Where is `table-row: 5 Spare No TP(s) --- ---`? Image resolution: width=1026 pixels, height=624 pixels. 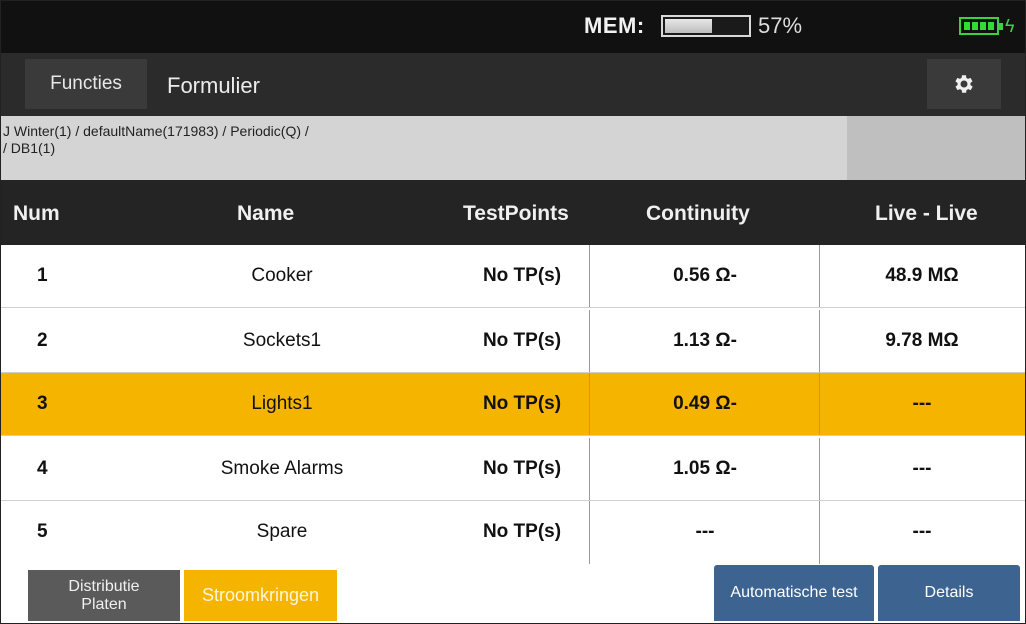 table-row: 5 Spare No TP(s) --- --- is located at coordinates (513, 532).